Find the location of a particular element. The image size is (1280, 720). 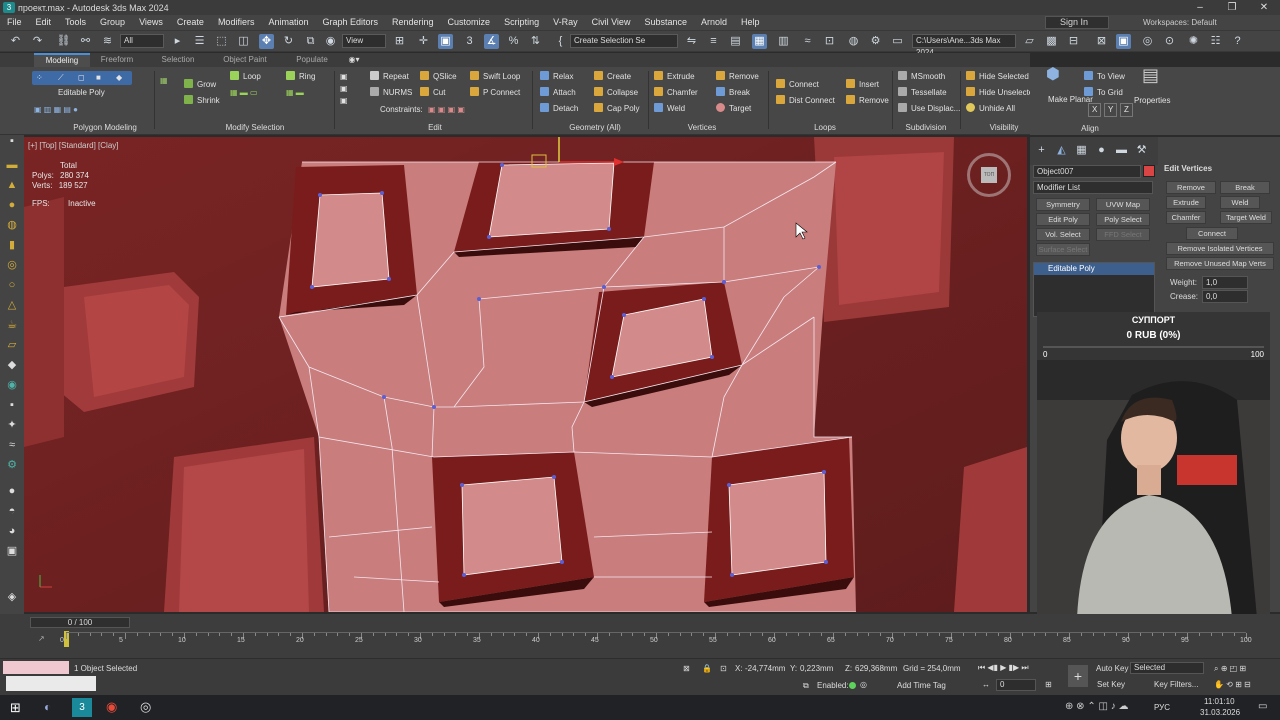

cylinder-icon: ▮ is located at coordinates (12, 245).